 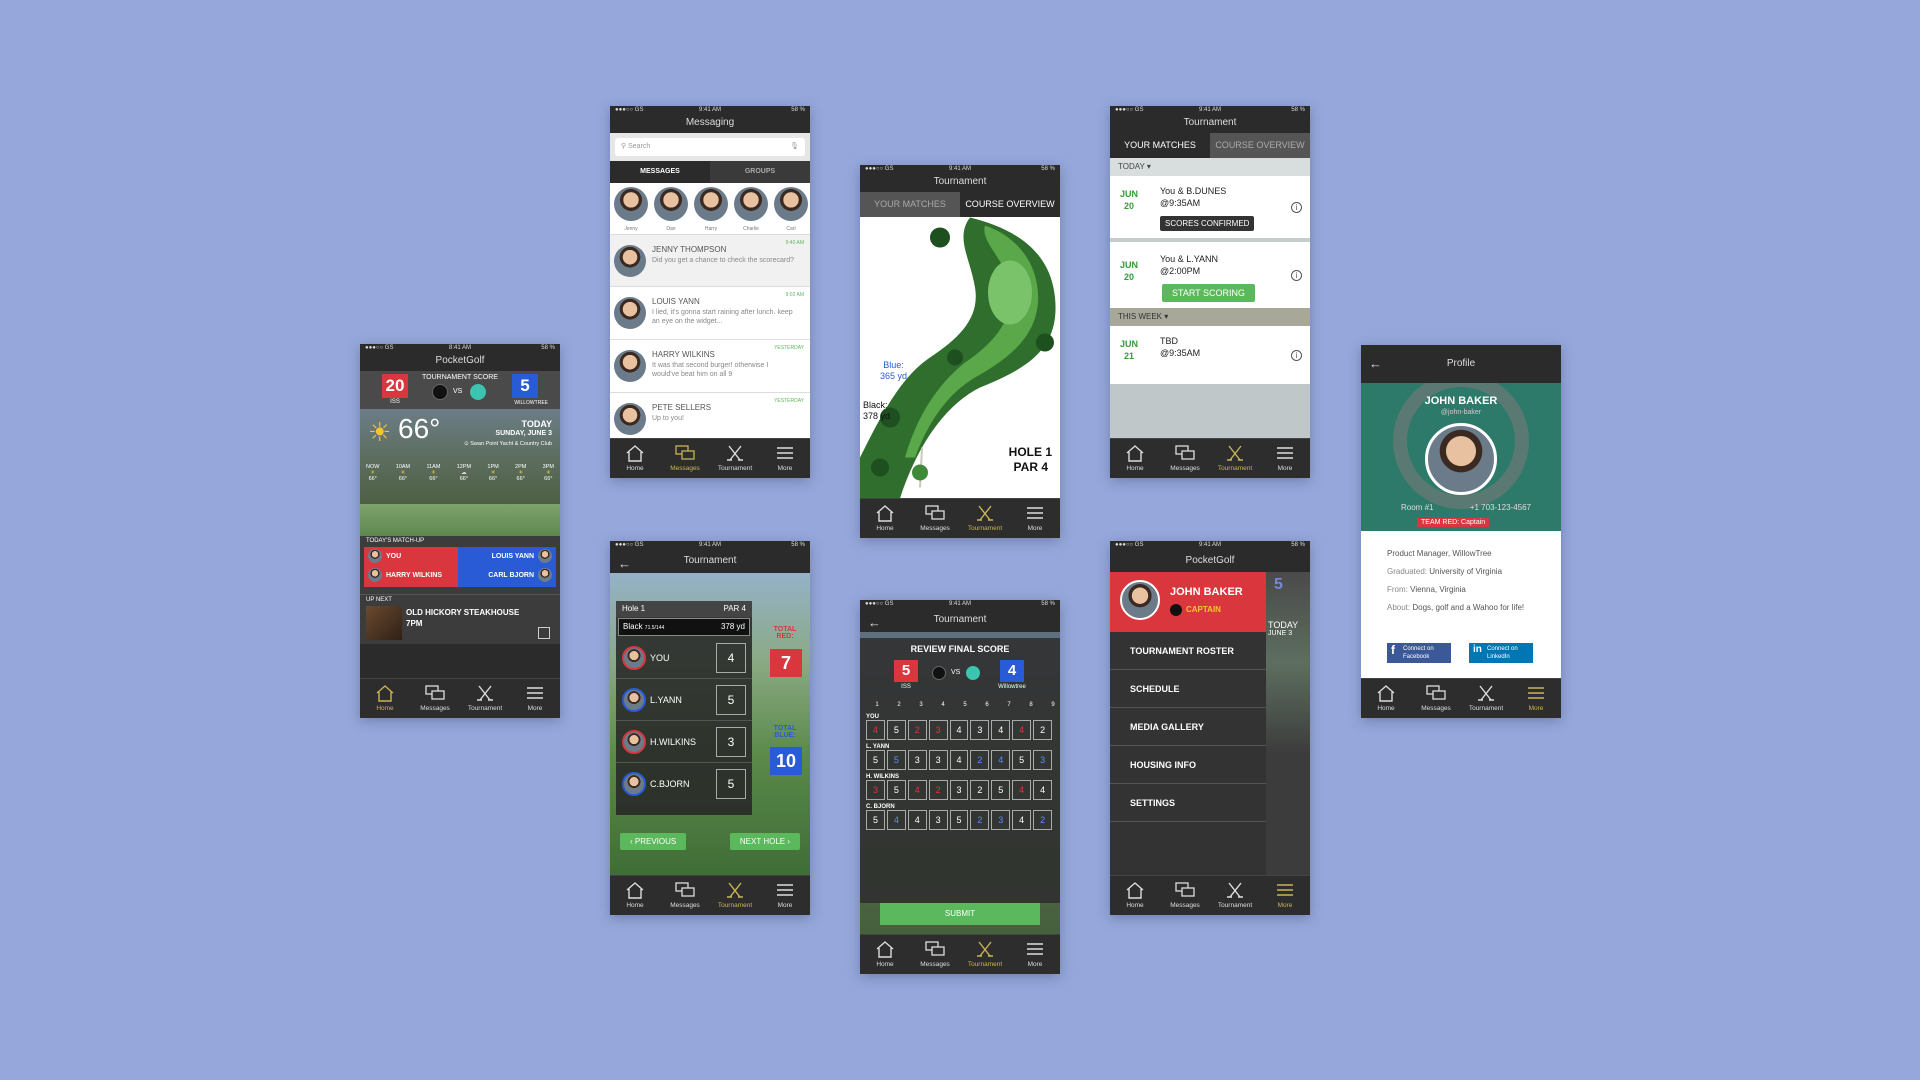 I want to click on menu-item-media-gallery: MEDIA GALLERY, so click(x=1188, y=727).